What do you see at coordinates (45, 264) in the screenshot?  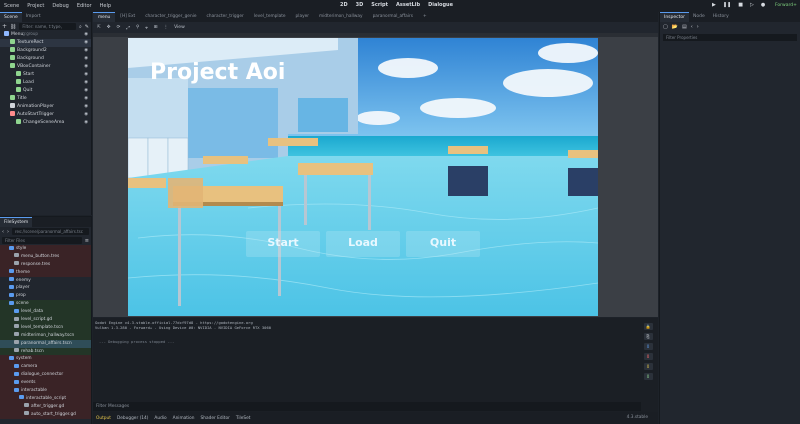 I see `filesystem-file: response.tres` at bounding box center [45, 264].